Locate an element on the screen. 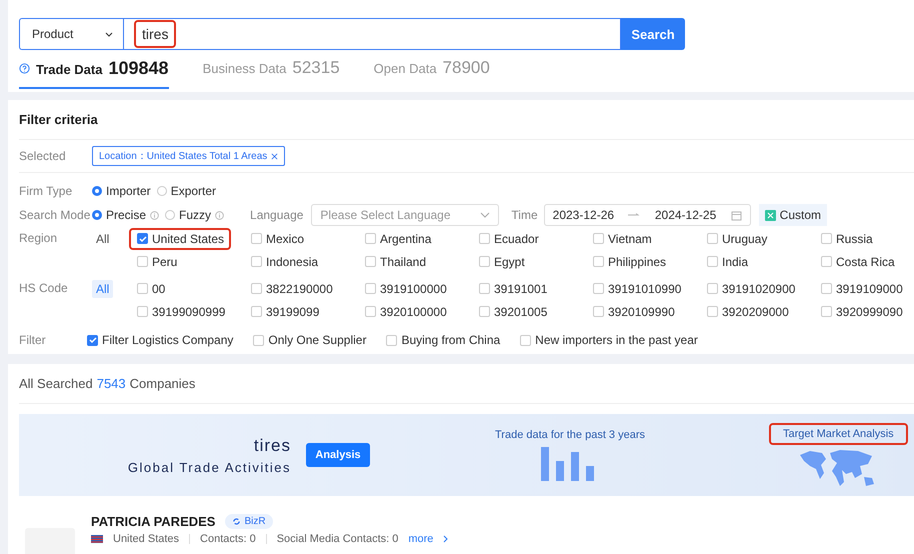 The height and width of the screenshot is (554, 914). filter-tag: Location：United States Total 1 Areas is located at coordinates (189, 156).